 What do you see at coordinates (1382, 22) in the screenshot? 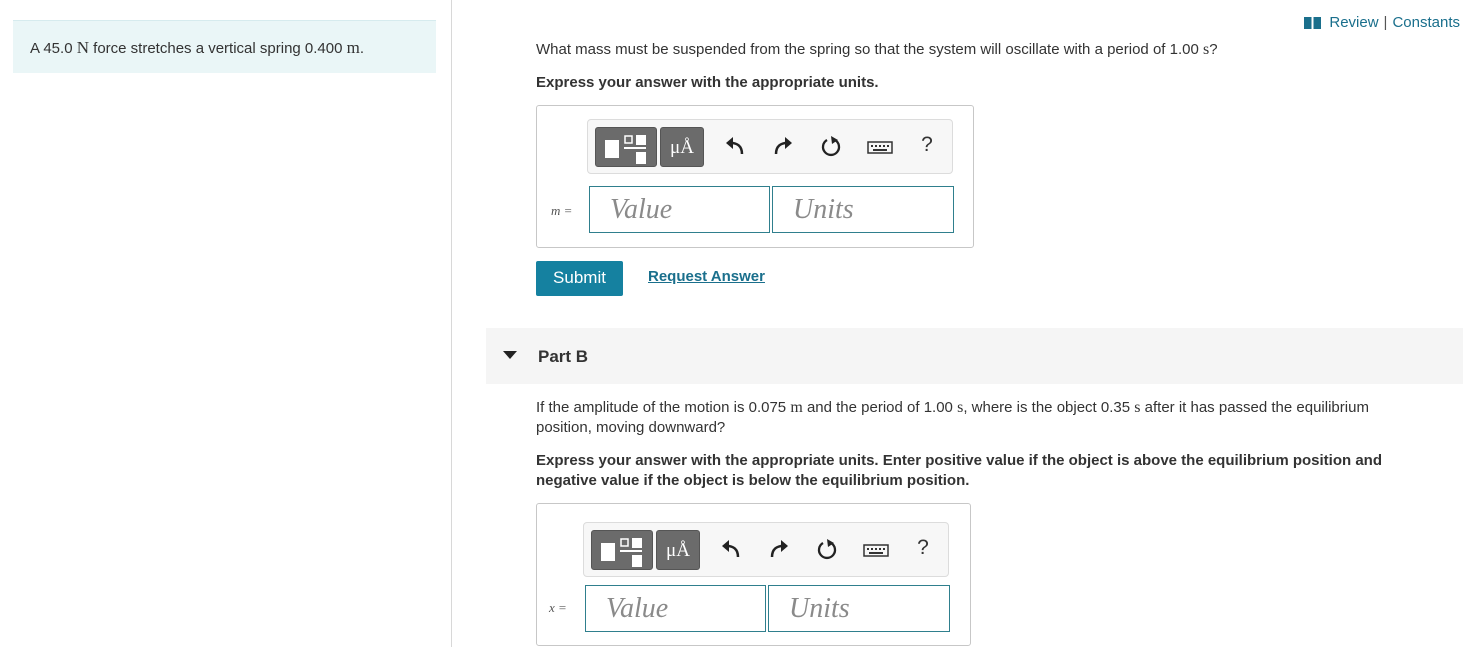
I see `top-links: Review | Constants` at bounding box center [1382, 22].